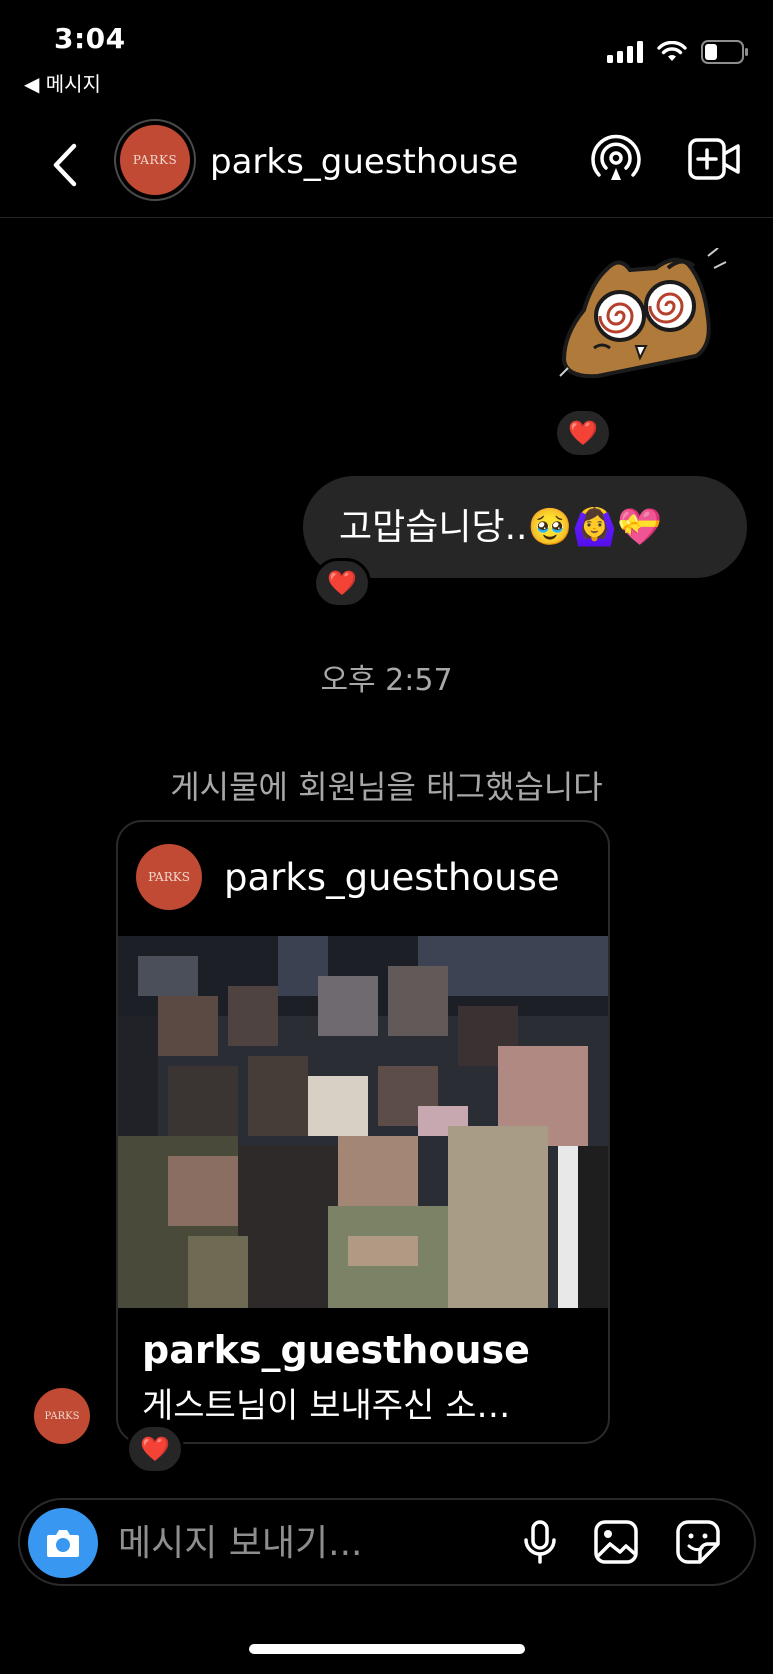 The height and width of the screenshot is (1674, 773). I want to click on message-composer, so click(387, 1542).